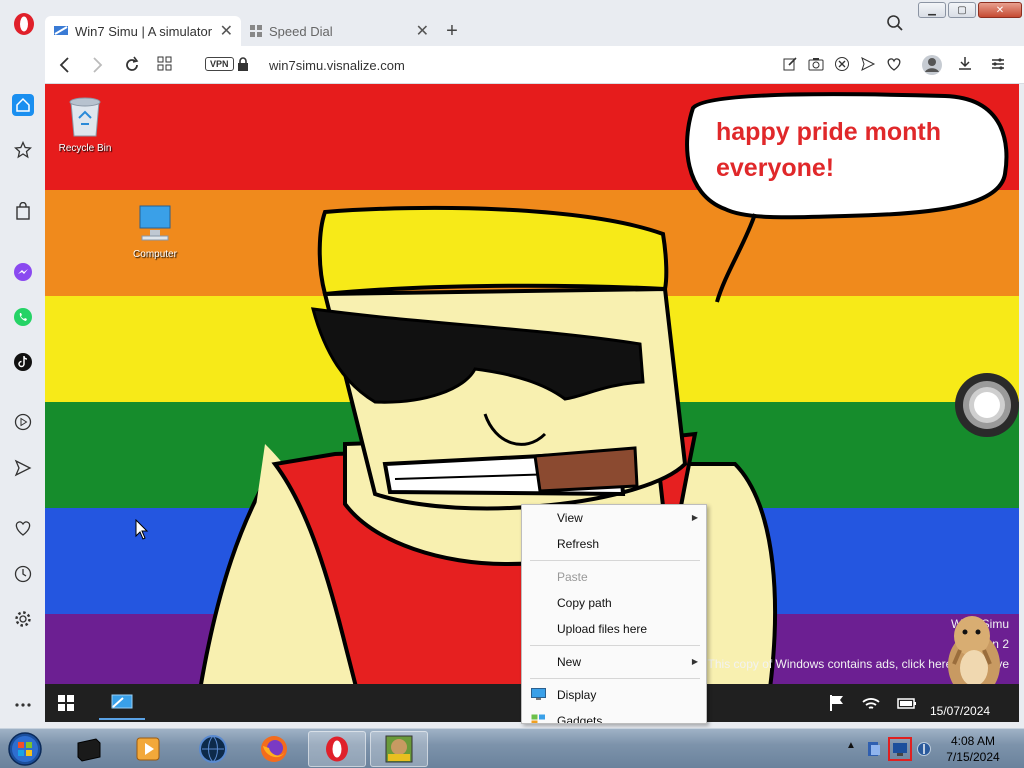 This screenshot has width=1024, height=768. I want to click on menu-item-label: Copy path, so click(584, 603).